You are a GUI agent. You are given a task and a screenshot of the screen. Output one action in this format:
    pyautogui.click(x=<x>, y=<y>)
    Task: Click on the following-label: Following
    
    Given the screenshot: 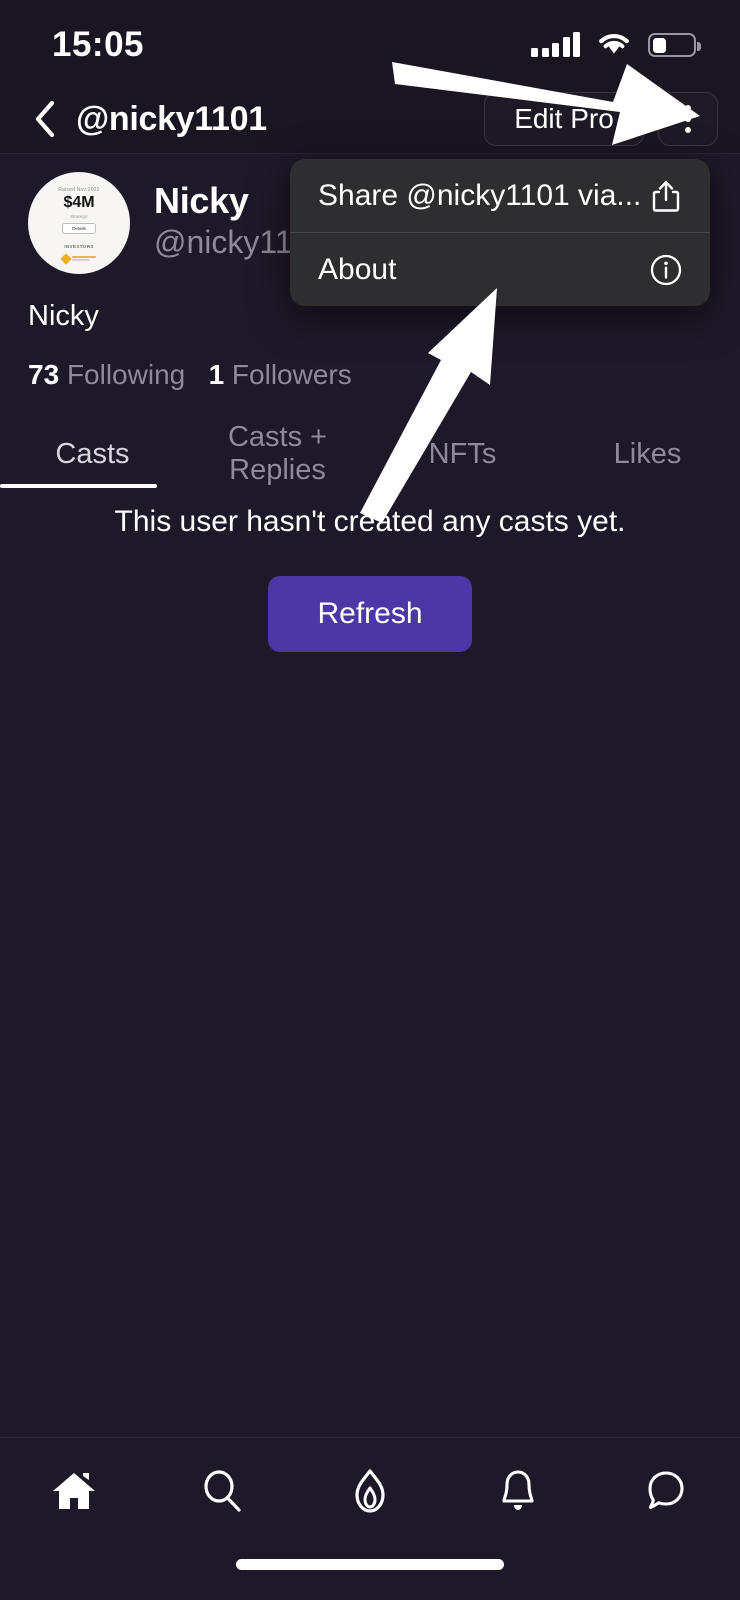 What is the action you would take?
    pyautogui.click(x=126, y=374)
    